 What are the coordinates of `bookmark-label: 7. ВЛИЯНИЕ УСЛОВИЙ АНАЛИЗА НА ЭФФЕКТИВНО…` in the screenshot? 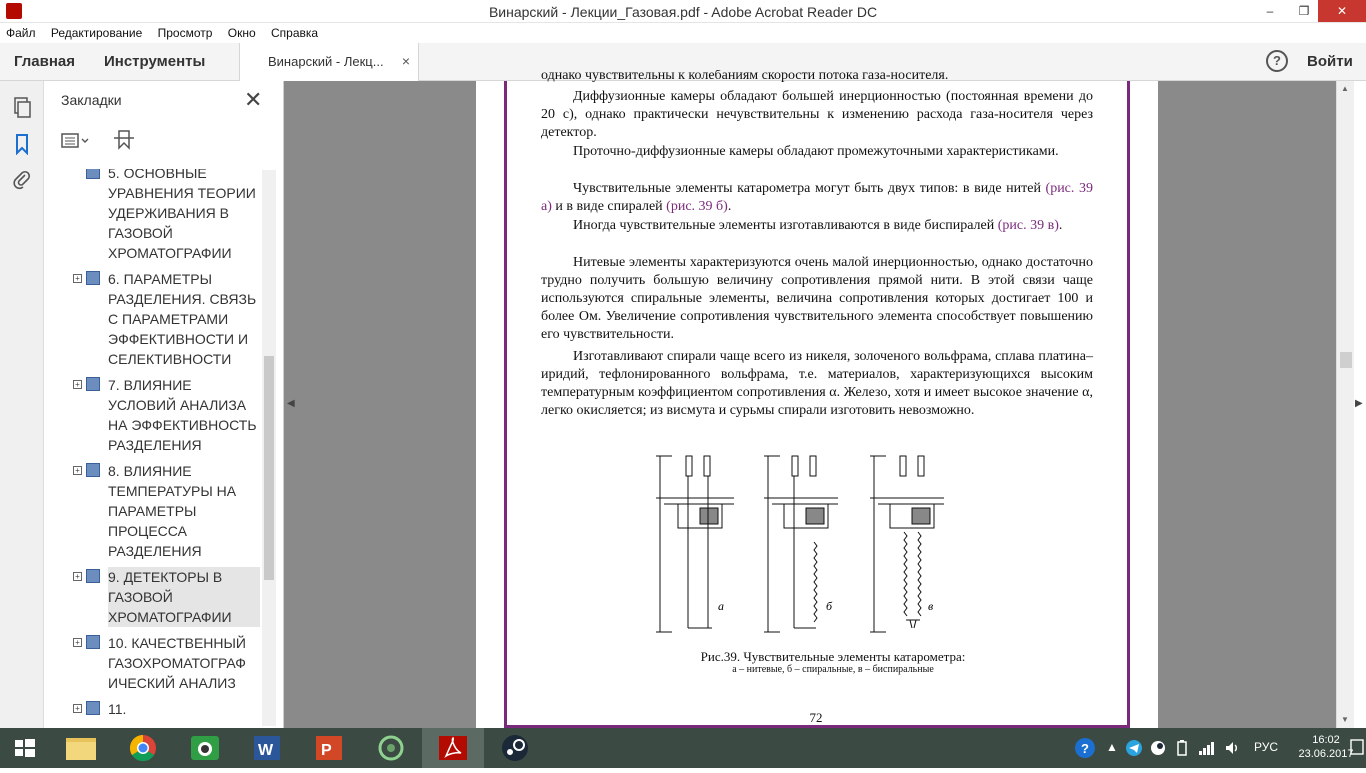 It's located at (182, 415).